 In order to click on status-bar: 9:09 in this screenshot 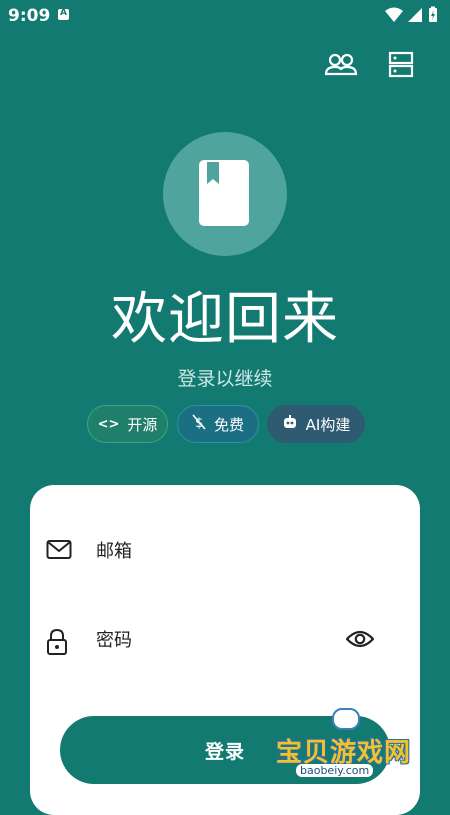, I will do `click(225, 16)`.